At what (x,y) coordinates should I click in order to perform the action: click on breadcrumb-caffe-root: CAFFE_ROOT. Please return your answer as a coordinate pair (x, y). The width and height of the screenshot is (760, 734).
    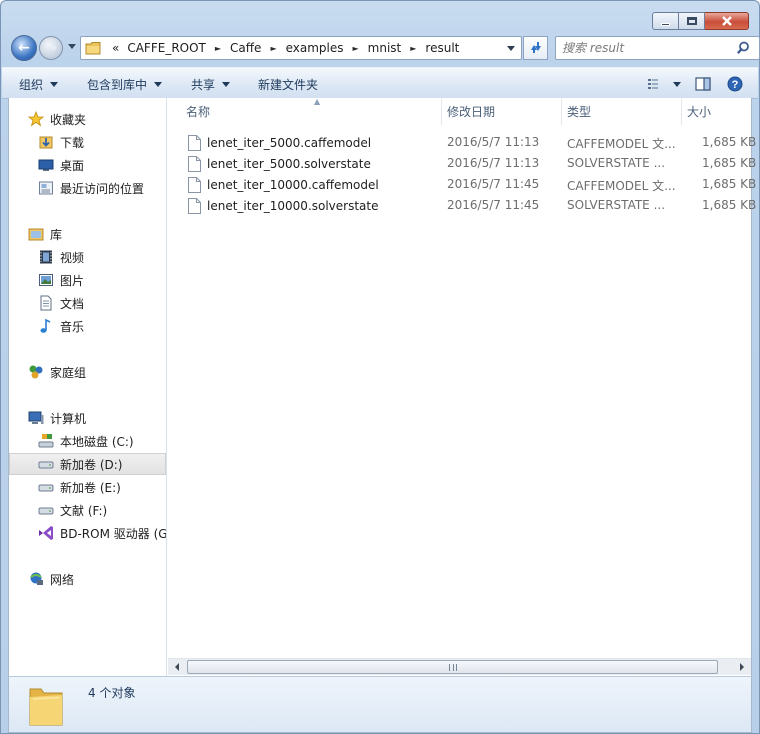
    Looking at the image, I should click on (166, 48).